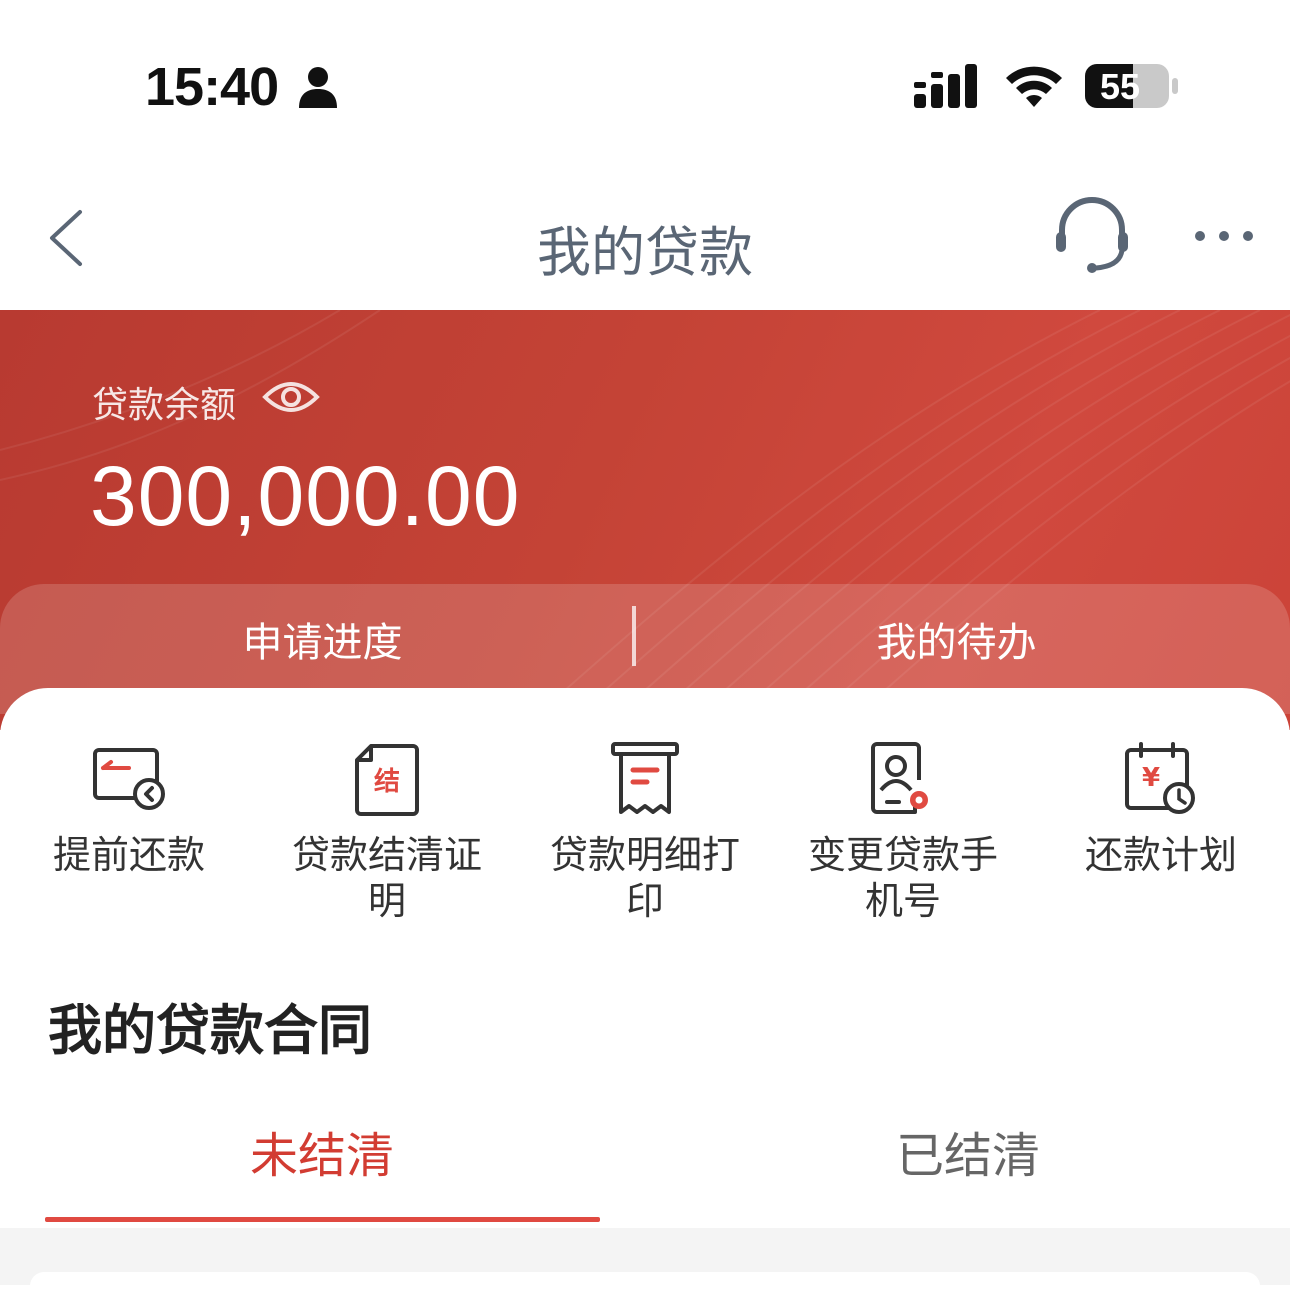 The height and width of the screenshot is (1302, 1290). I want to click on application-progress-link: 申请进度, so click(322, 639).